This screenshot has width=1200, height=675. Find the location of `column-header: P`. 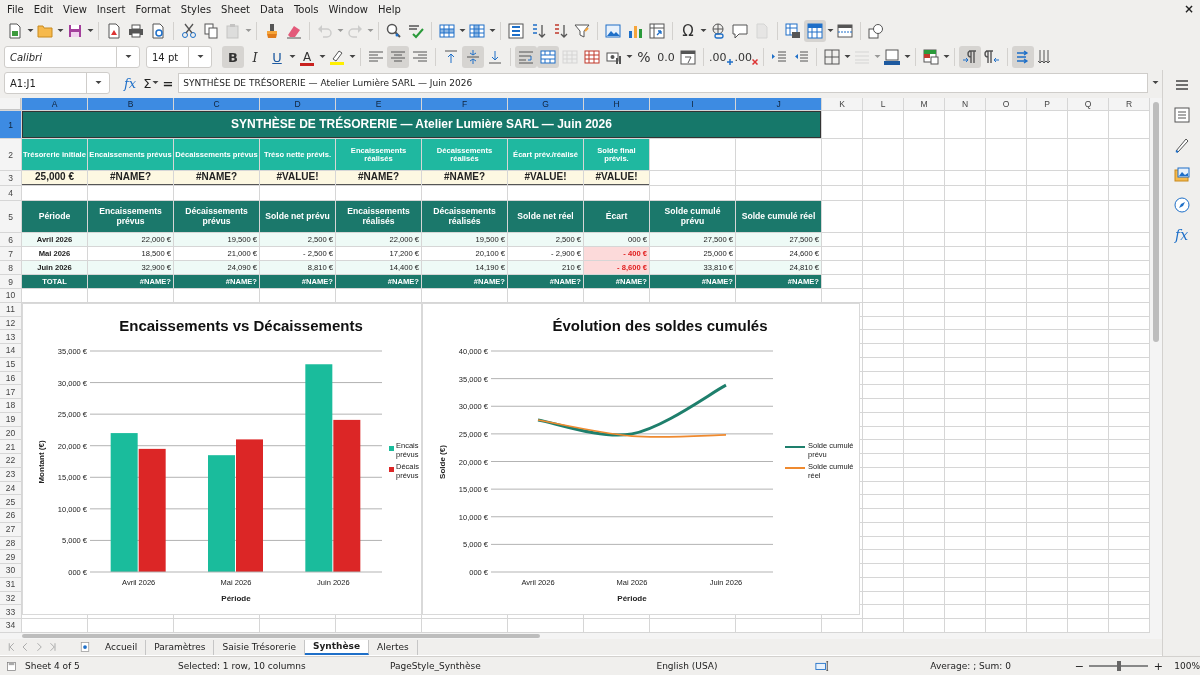

column-header: P is located at coordinates (1047, 104).